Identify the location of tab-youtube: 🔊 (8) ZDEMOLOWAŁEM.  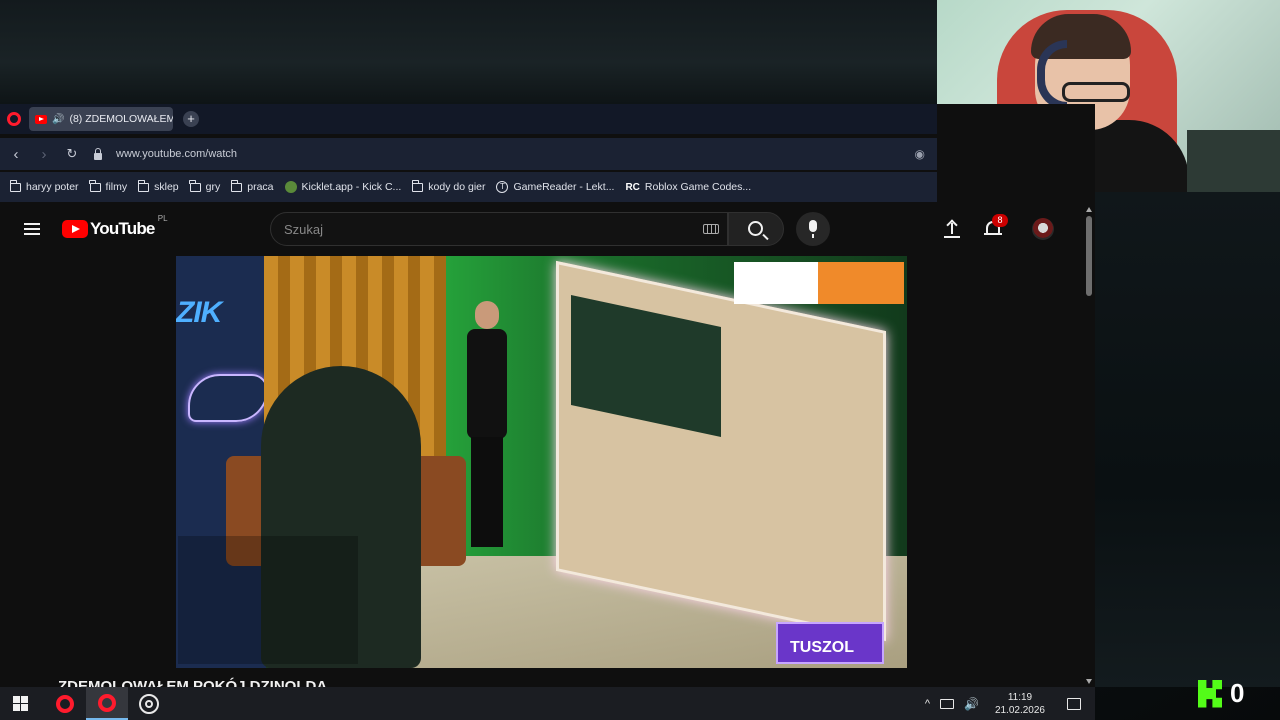
(101, 119).